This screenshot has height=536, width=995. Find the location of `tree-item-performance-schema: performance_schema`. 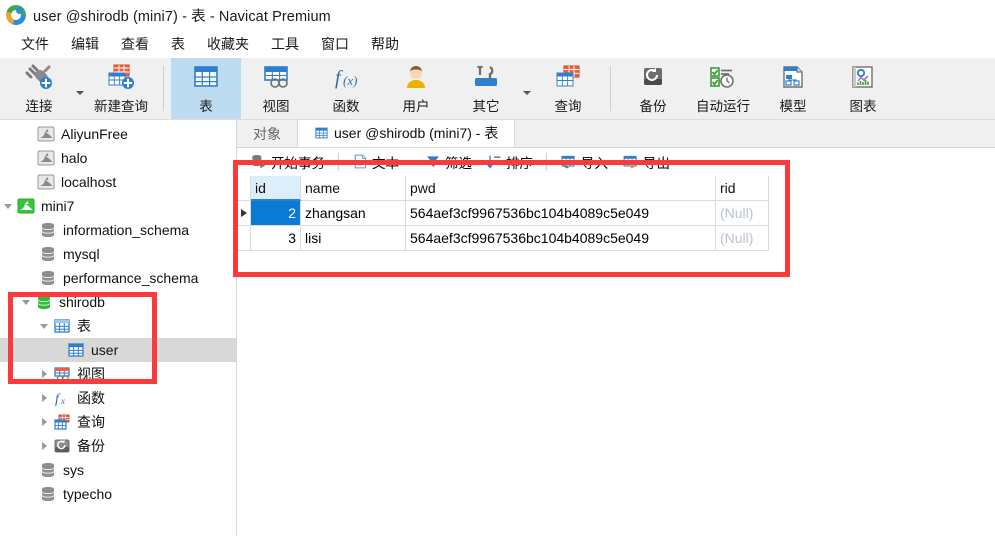

tree-item-performance-schema: performance_schema is located at coordinates (118, 278).